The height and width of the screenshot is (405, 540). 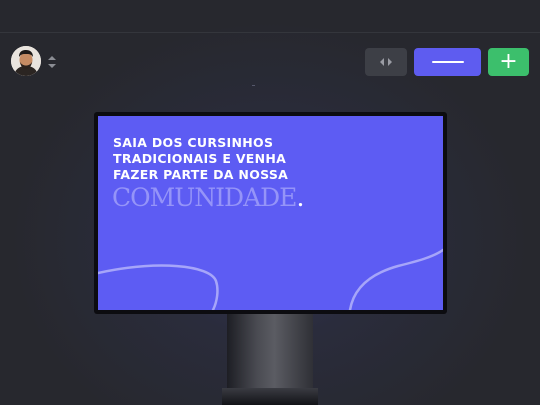 What do you see at coordinates (270, 396) in the screenshot?
I see `monitor-stand-base` at bounding box center [270, 396].